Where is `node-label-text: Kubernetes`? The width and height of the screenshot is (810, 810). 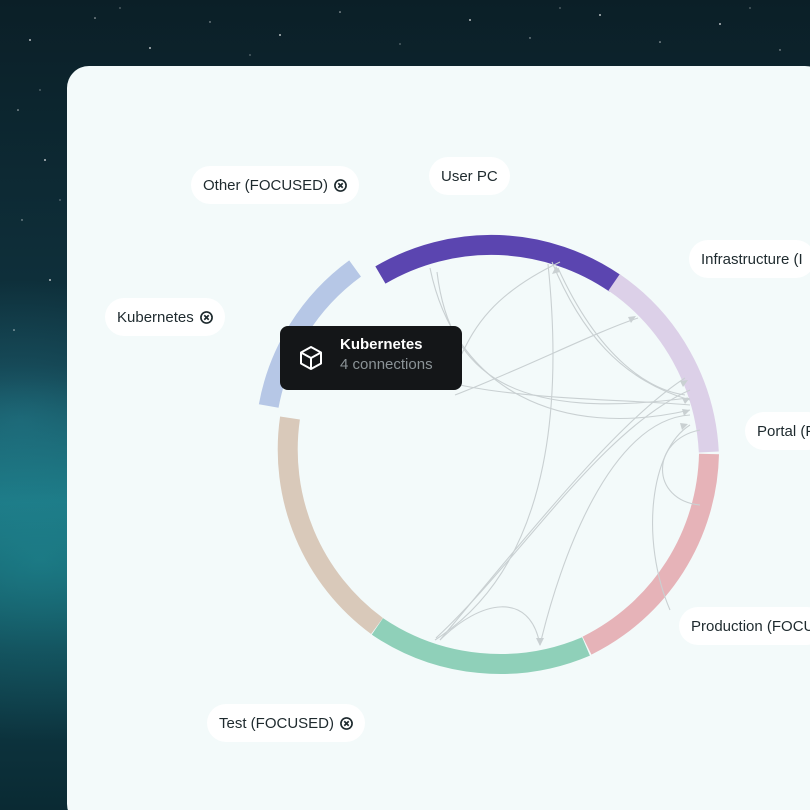
node-label-text: Kubernetes is located at coordinates (155, 317).